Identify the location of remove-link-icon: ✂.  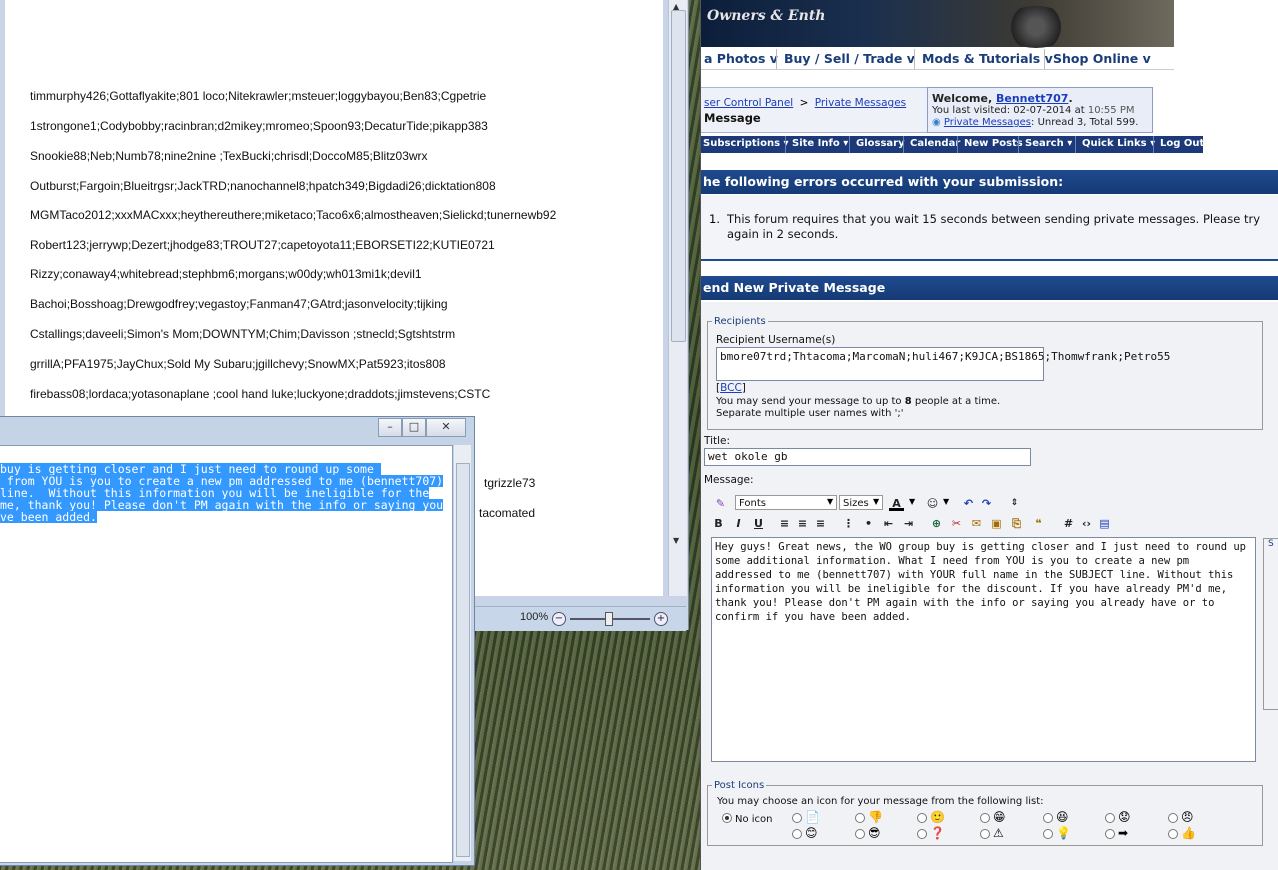
(956, 523).